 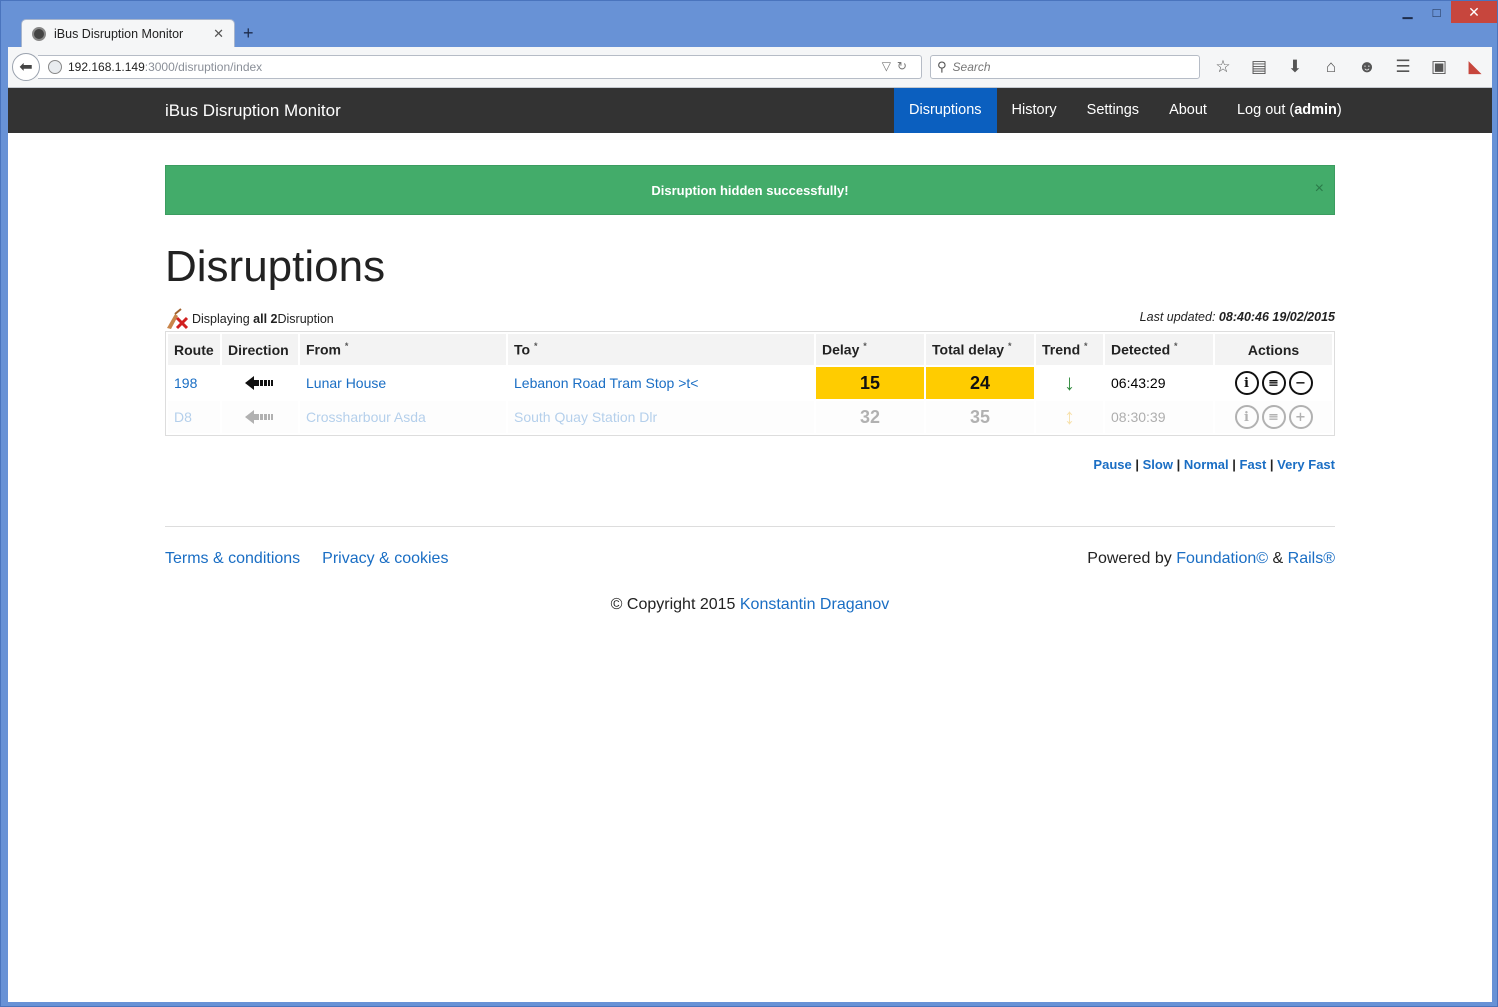 What do you see at coordinates (1113, 110) in the screenshot?
I see `nav-settings: Settings` at bounding box center [1113, 110].